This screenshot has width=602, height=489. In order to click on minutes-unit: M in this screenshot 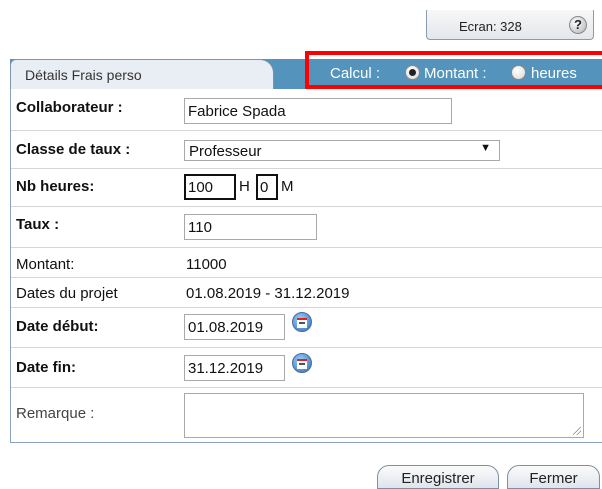, I will do `click(287, 186)`.